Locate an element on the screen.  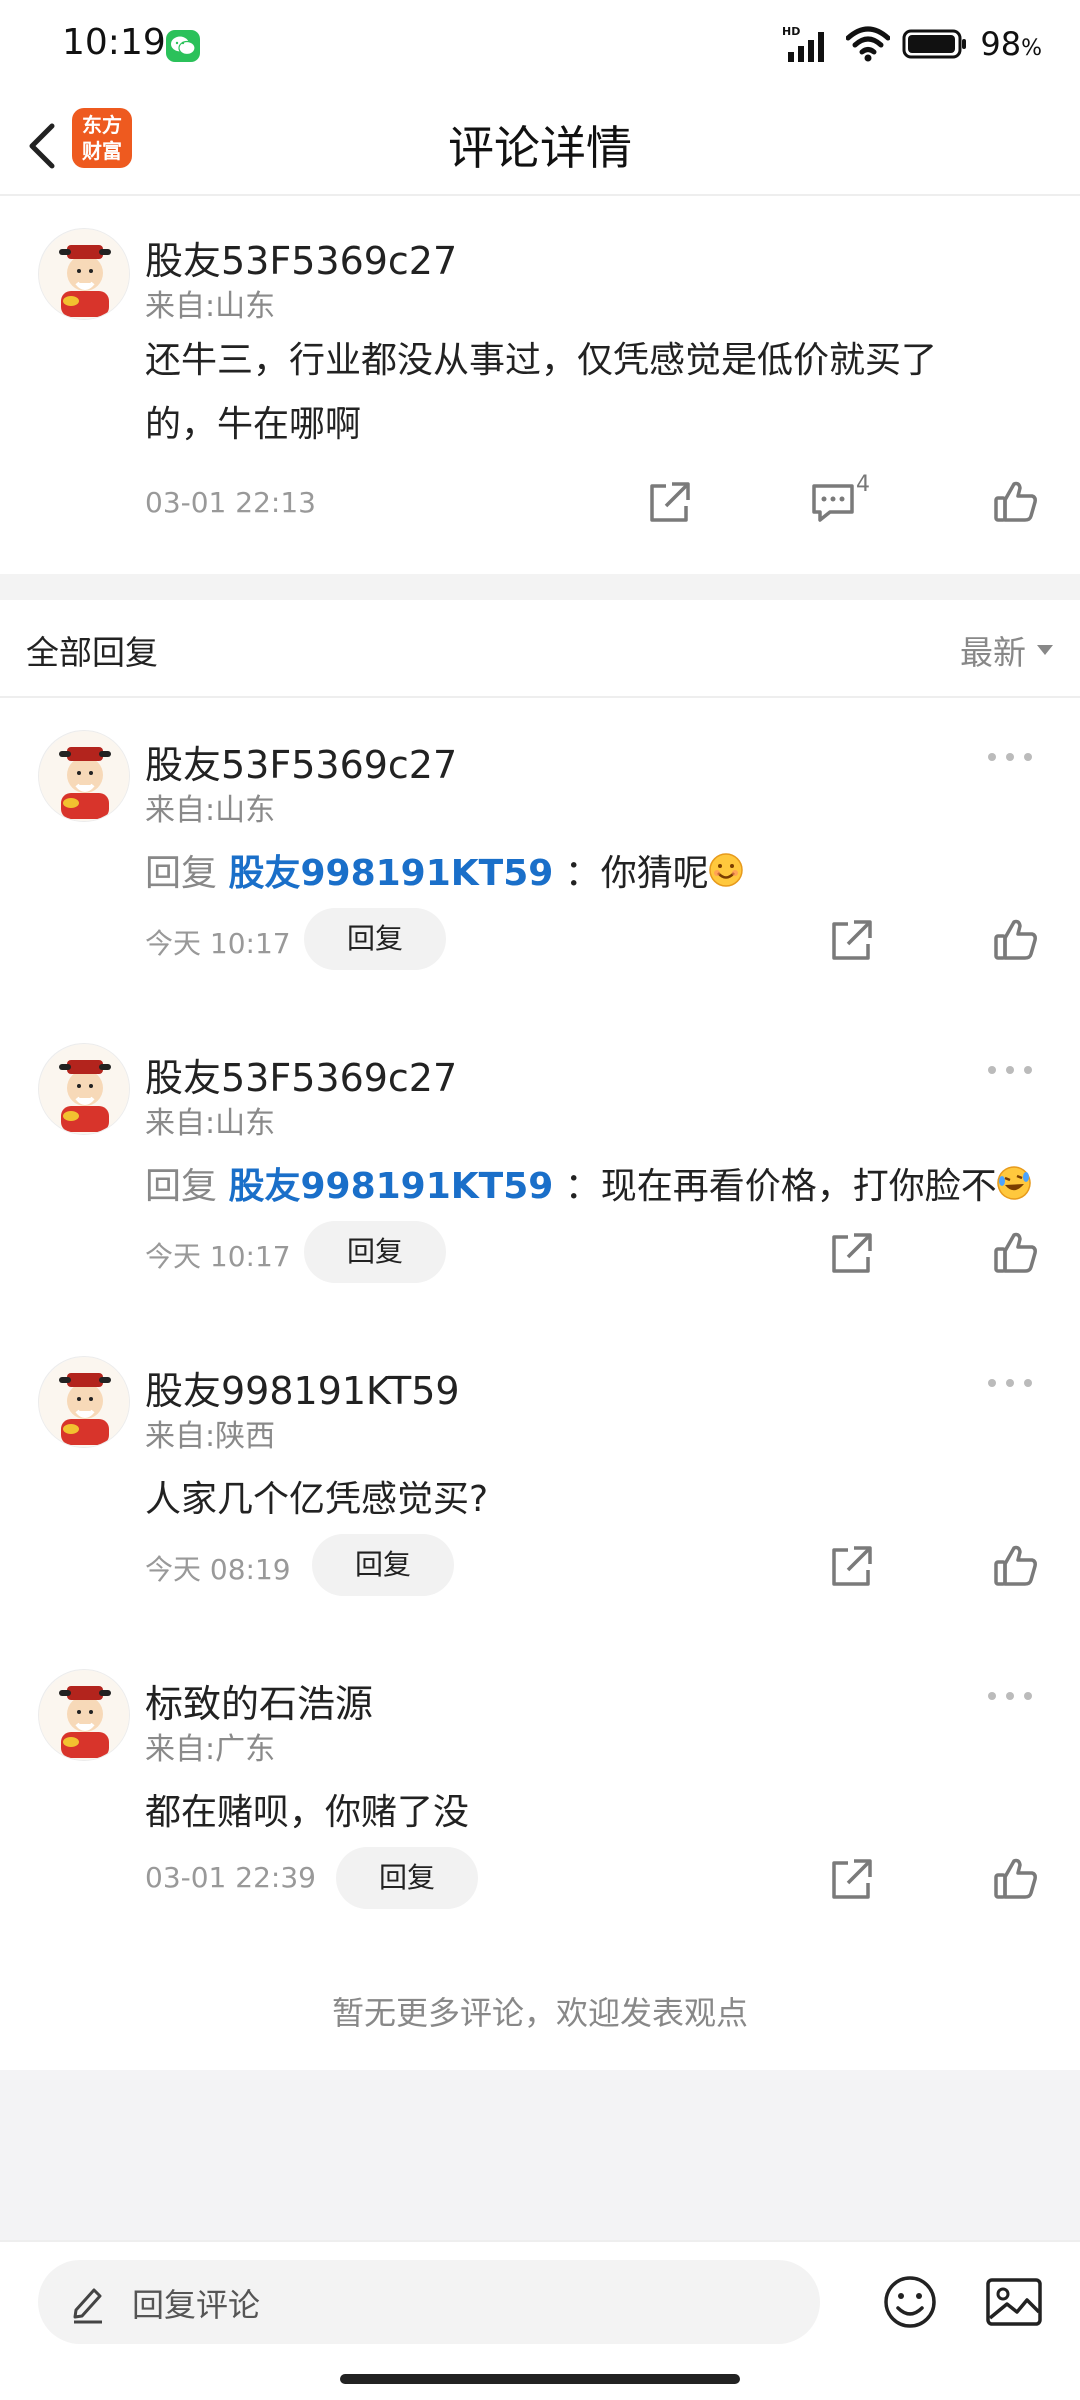
wifi-icon is located at coordinates (868, 44).